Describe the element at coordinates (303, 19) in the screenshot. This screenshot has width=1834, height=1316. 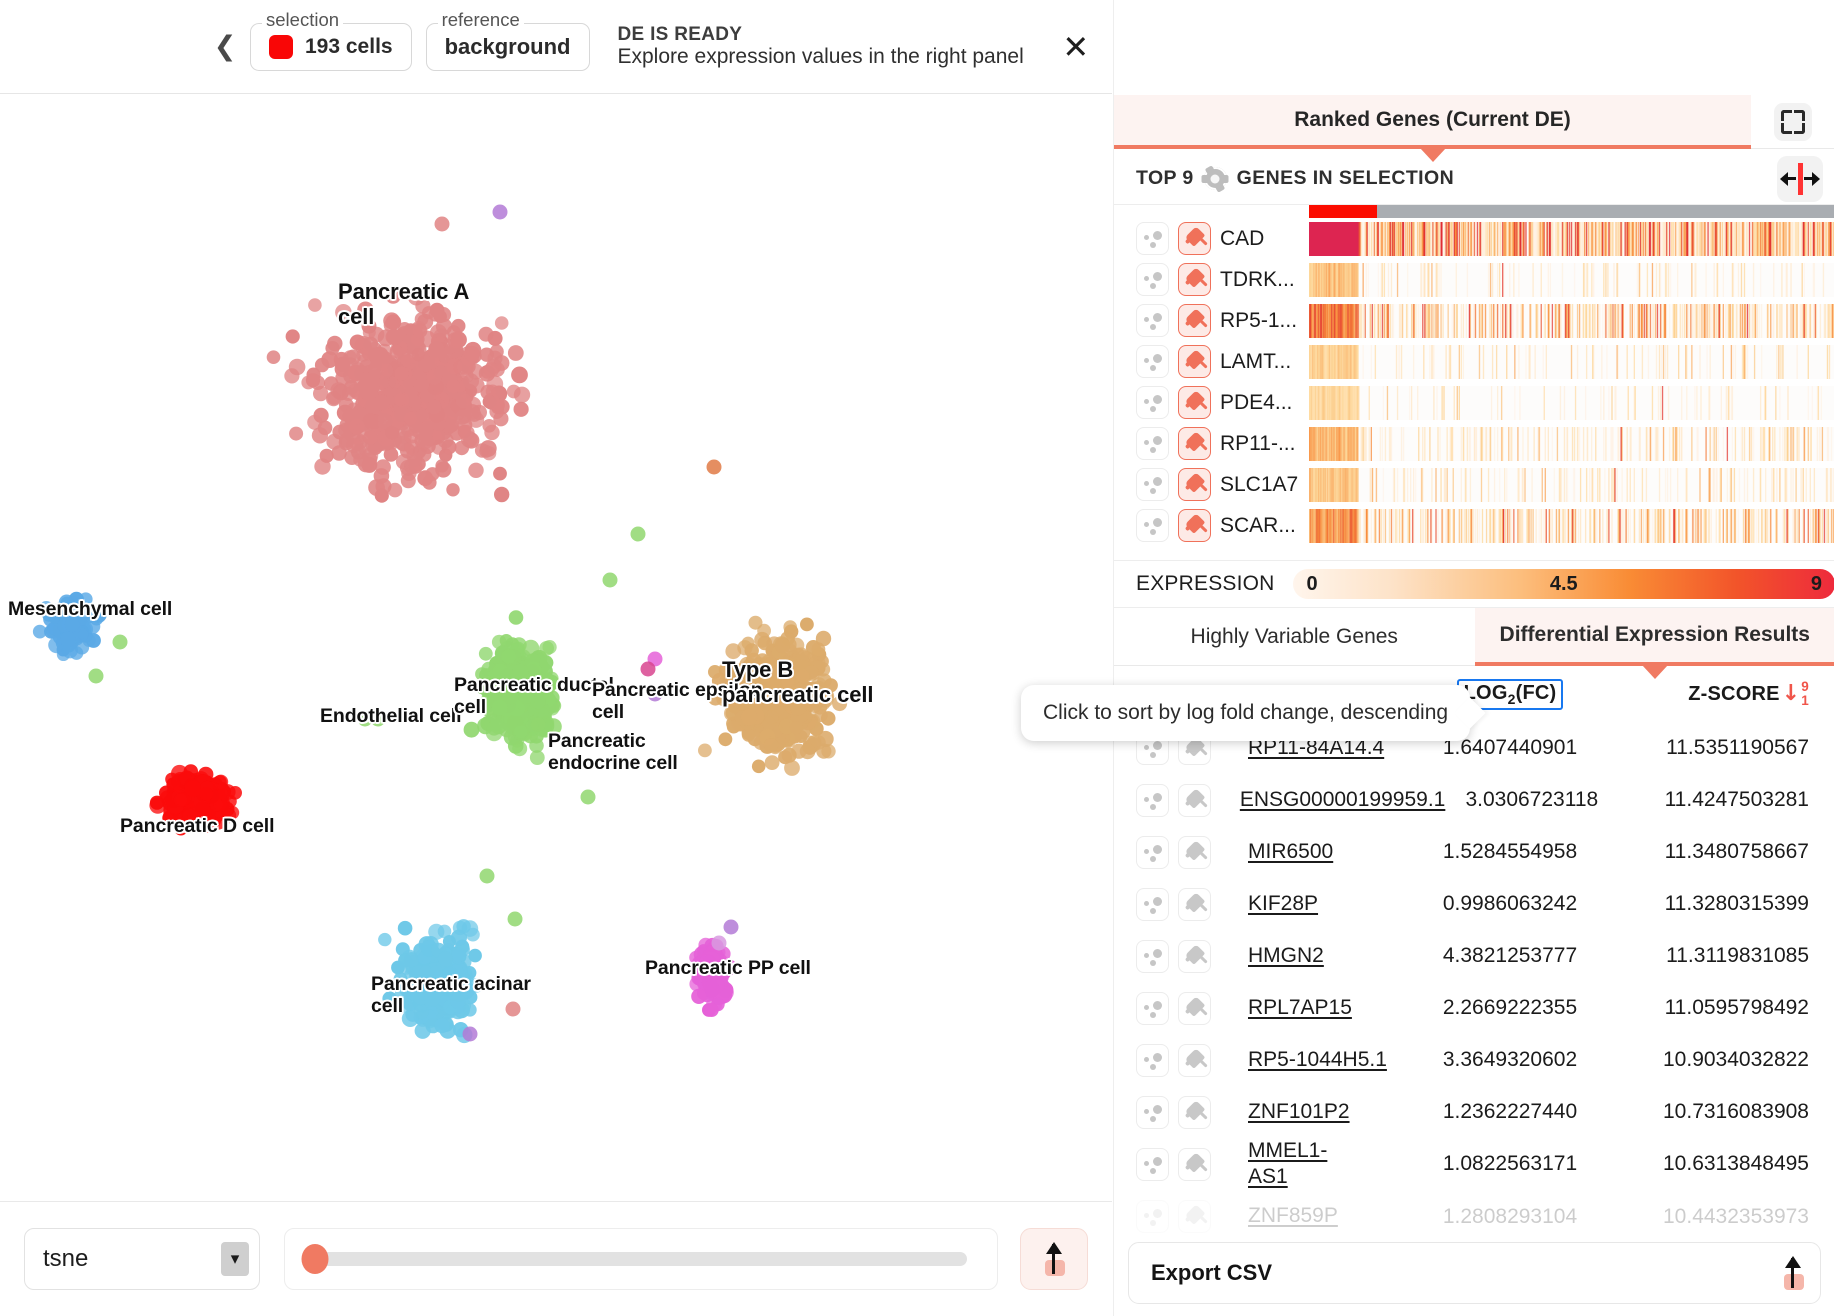
I see `selection-caption: selection` at that location.